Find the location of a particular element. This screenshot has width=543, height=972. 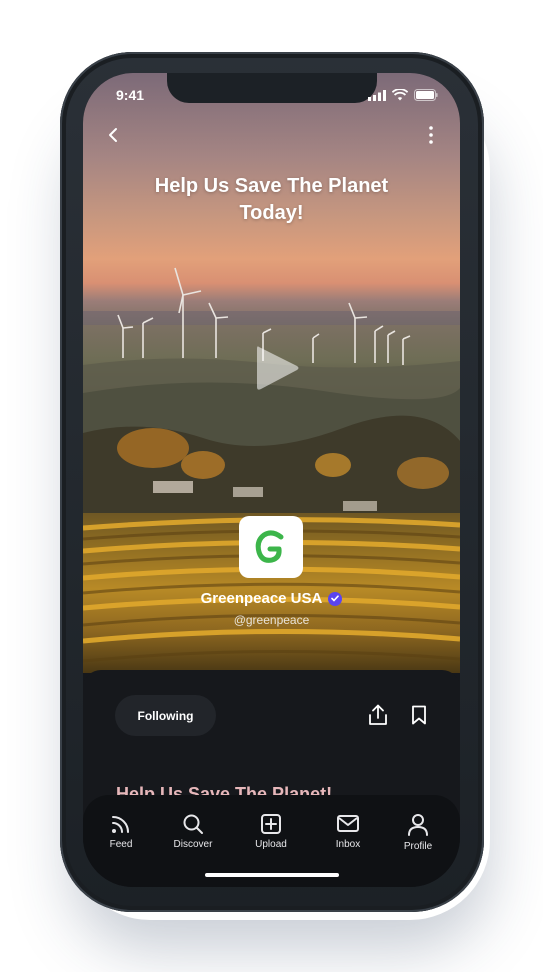

organization-name-row: Greenpeace USA is located at coordinates (271, 598).